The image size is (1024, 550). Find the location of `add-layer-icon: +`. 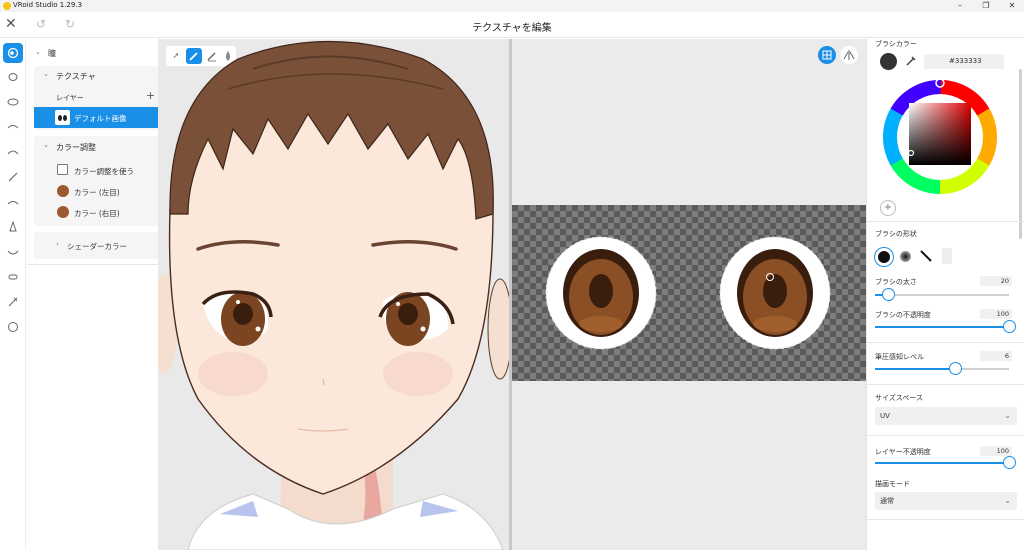

add-layer-icon: + is located at coordinates (150, 95).